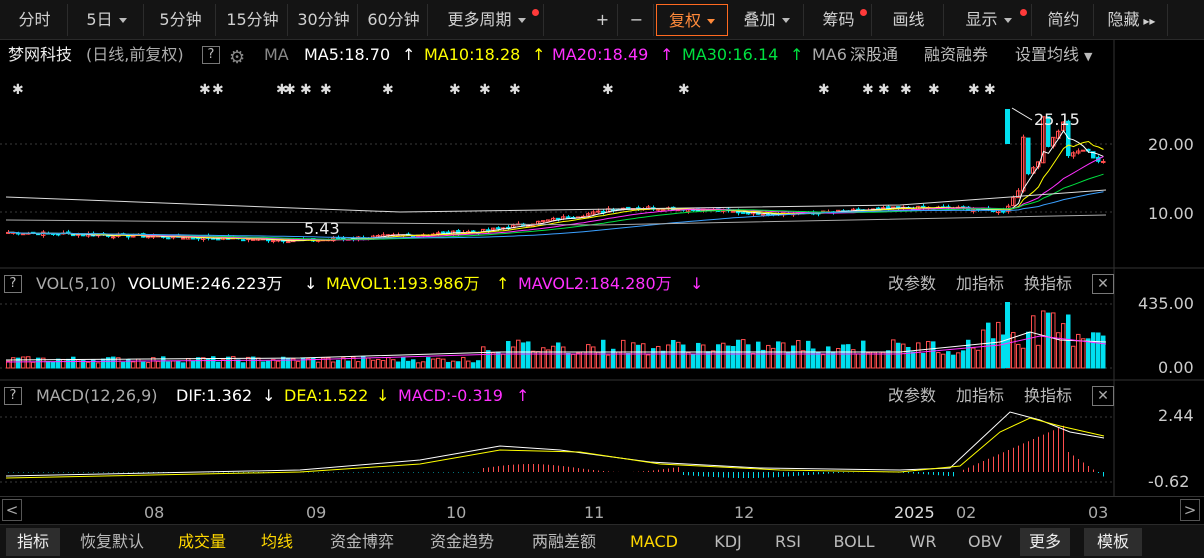 This screenshot has height=558, width=1204. I want to click on tab-item: RSI, so click(788, 542).